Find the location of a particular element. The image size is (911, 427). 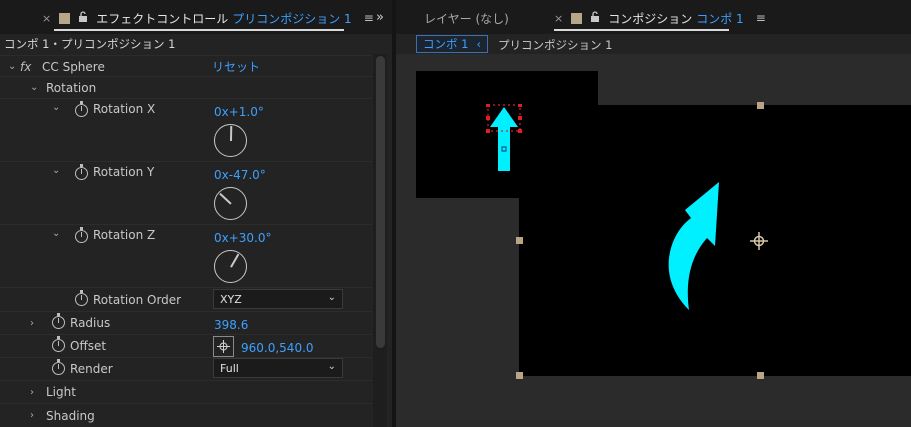

composition-tab-title: コンポジション is located at coordinates (650, 18).